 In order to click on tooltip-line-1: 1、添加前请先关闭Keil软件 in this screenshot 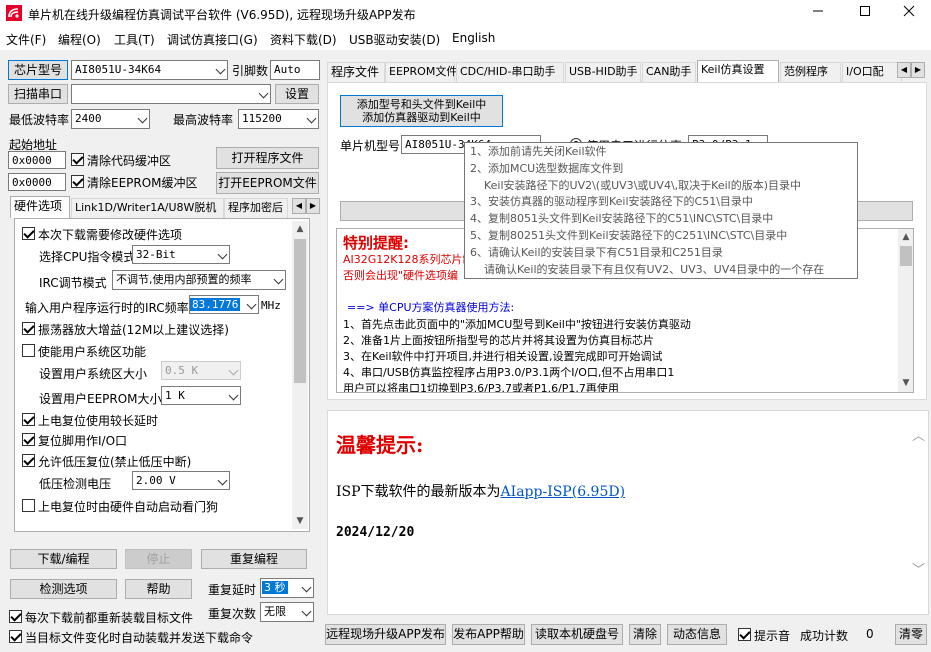, I will do `click(538, 151)`.